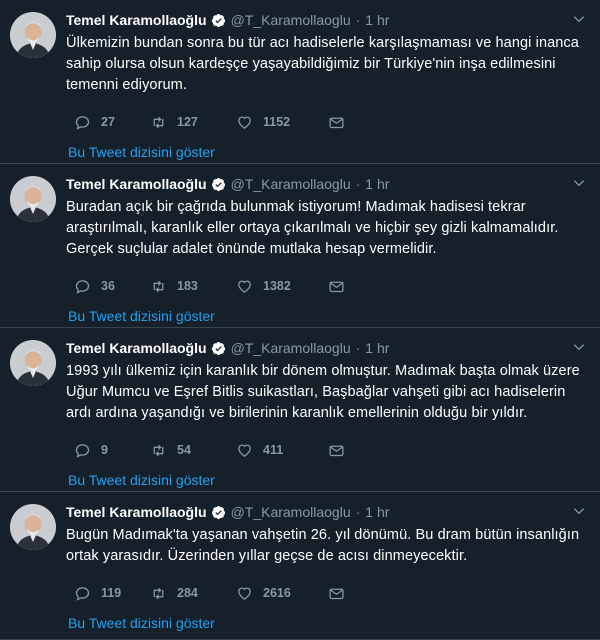  I want to click on like-button: 2616, so click(282, 593).